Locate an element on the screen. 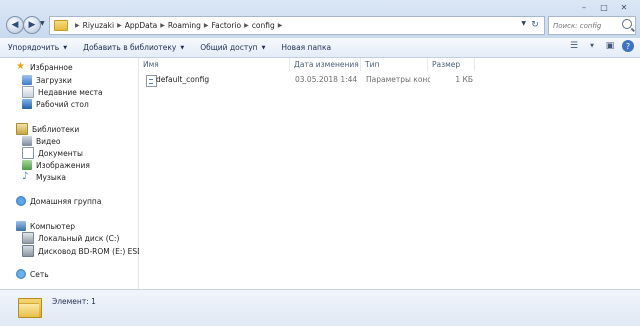  nav-label: Избранное is located at coordinates (51, 67).